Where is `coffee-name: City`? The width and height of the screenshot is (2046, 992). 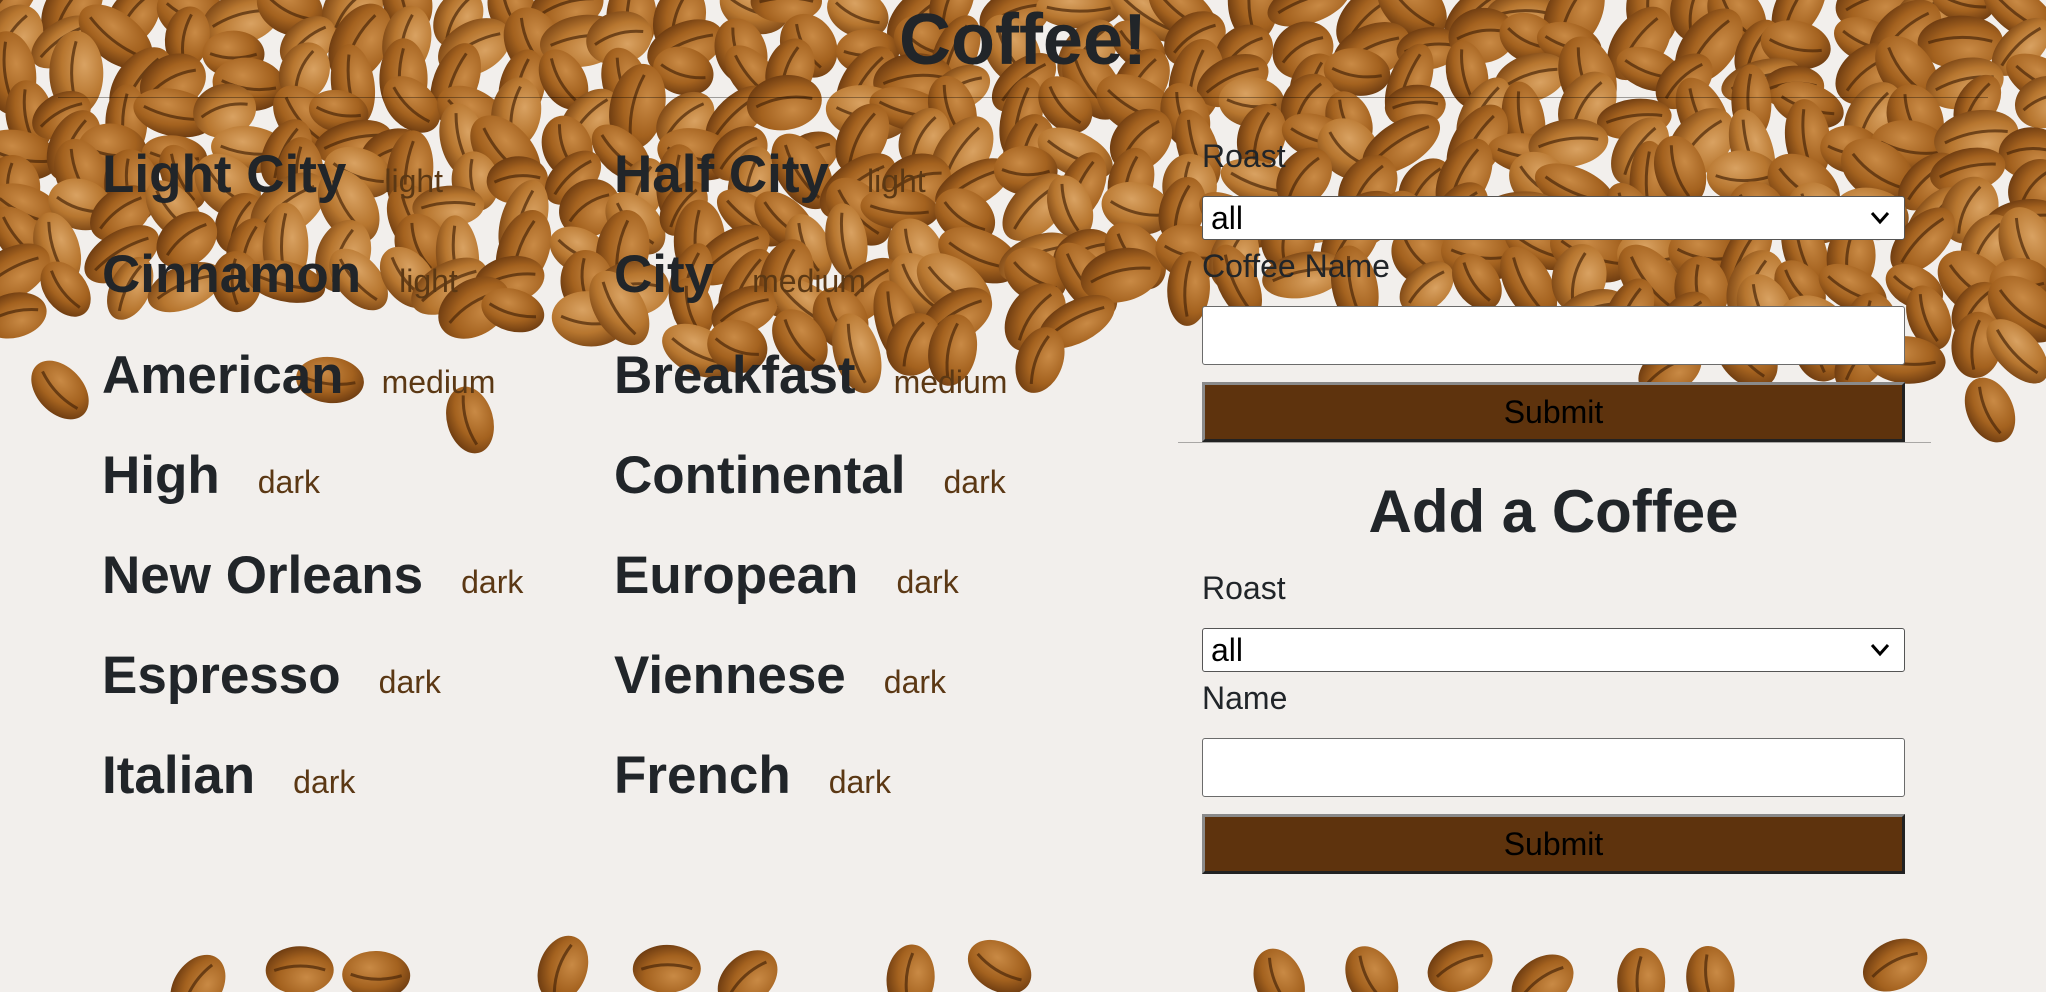
coffee-name: City is located at coordinates (664, 274).